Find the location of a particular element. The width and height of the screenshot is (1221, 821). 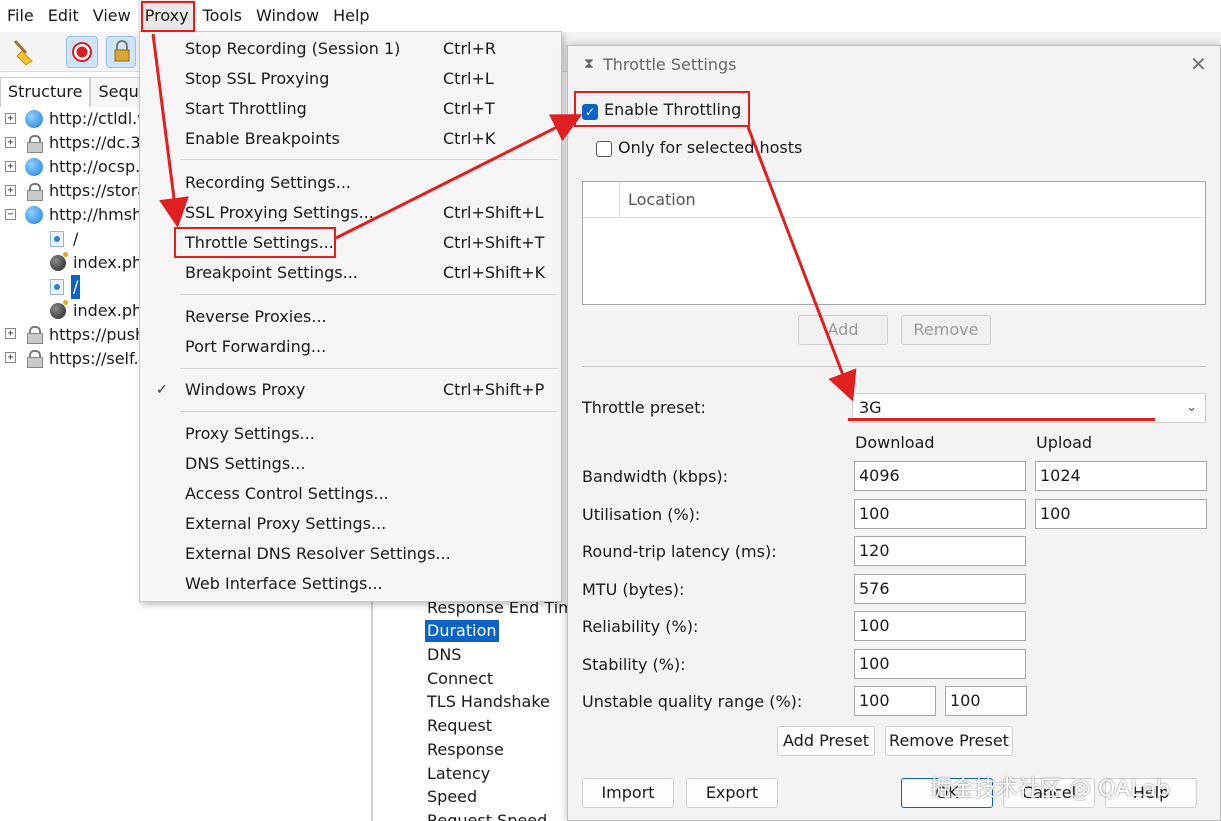

menu-view: View is located at coordinates (112, 16).